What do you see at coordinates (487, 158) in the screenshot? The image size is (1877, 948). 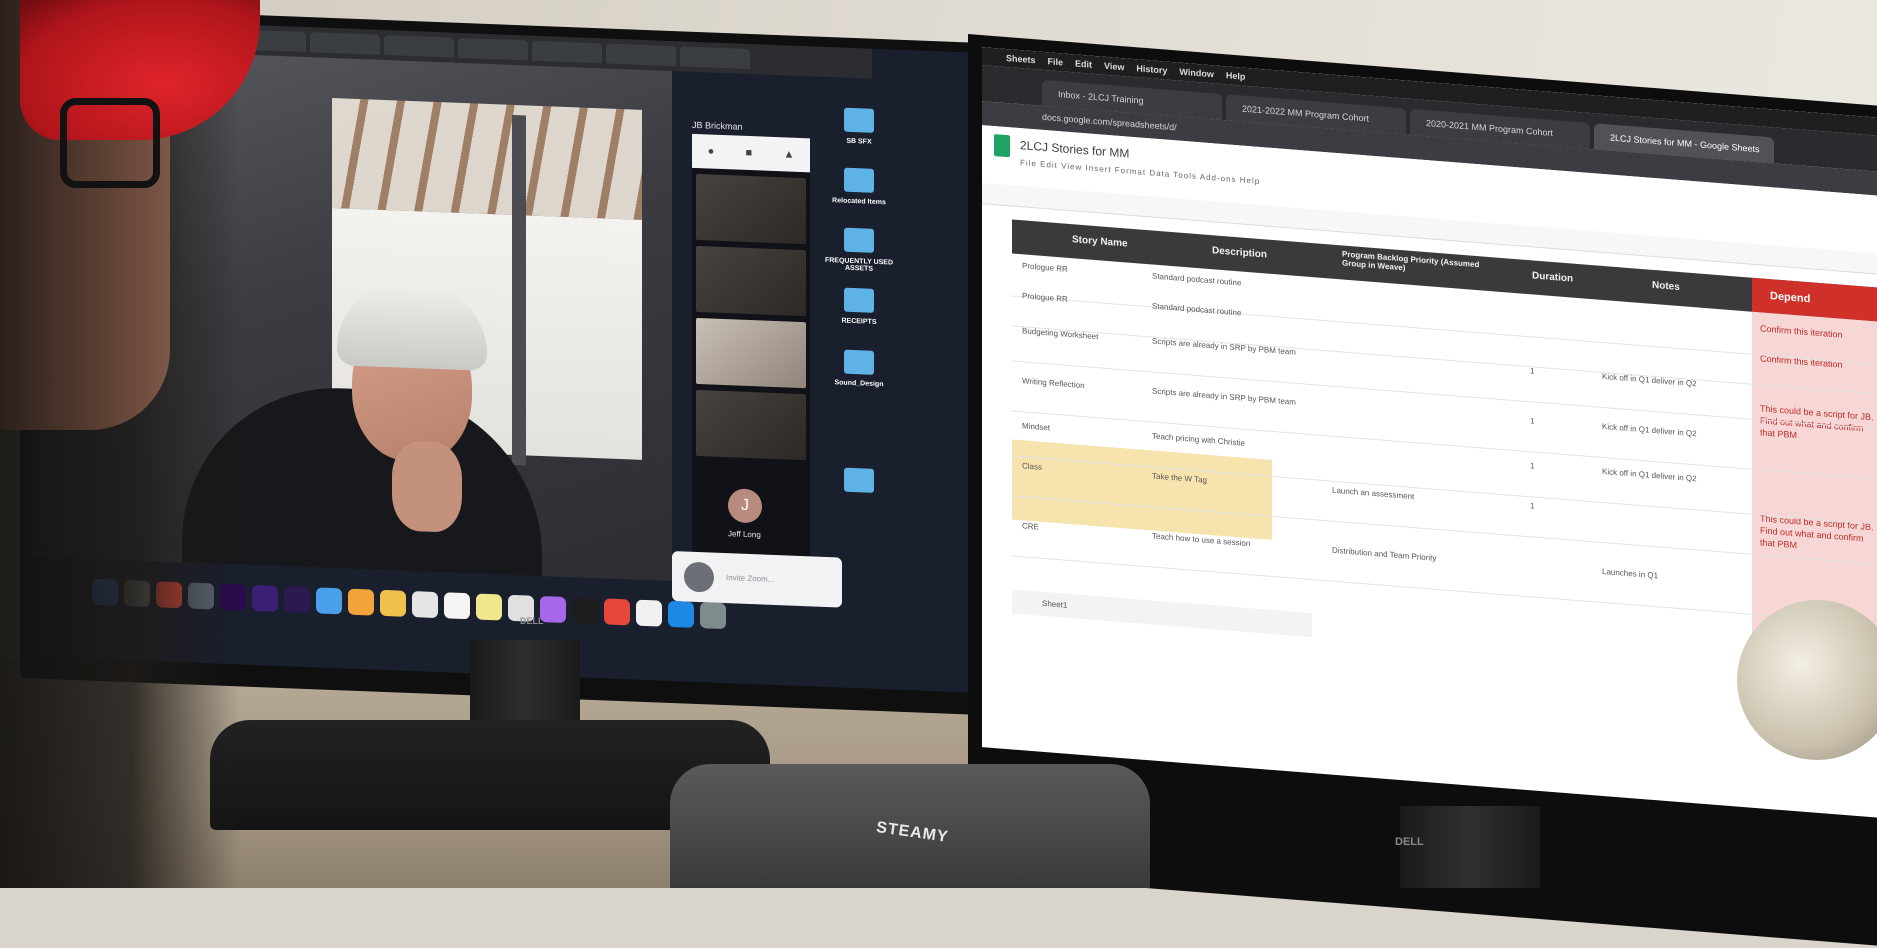 I see `ceiling-beams` at bounding box center [487, 158].